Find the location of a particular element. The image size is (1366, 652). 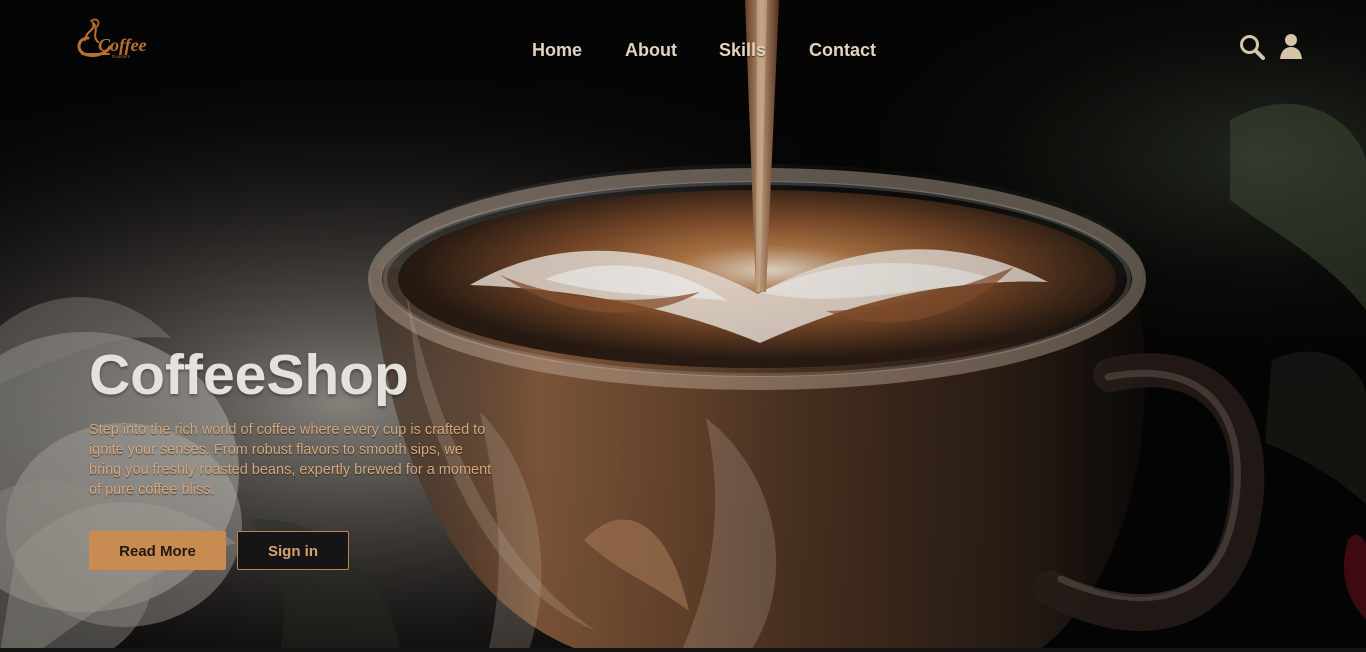

read-more-button: Read More is located at coordinates (157, 550).